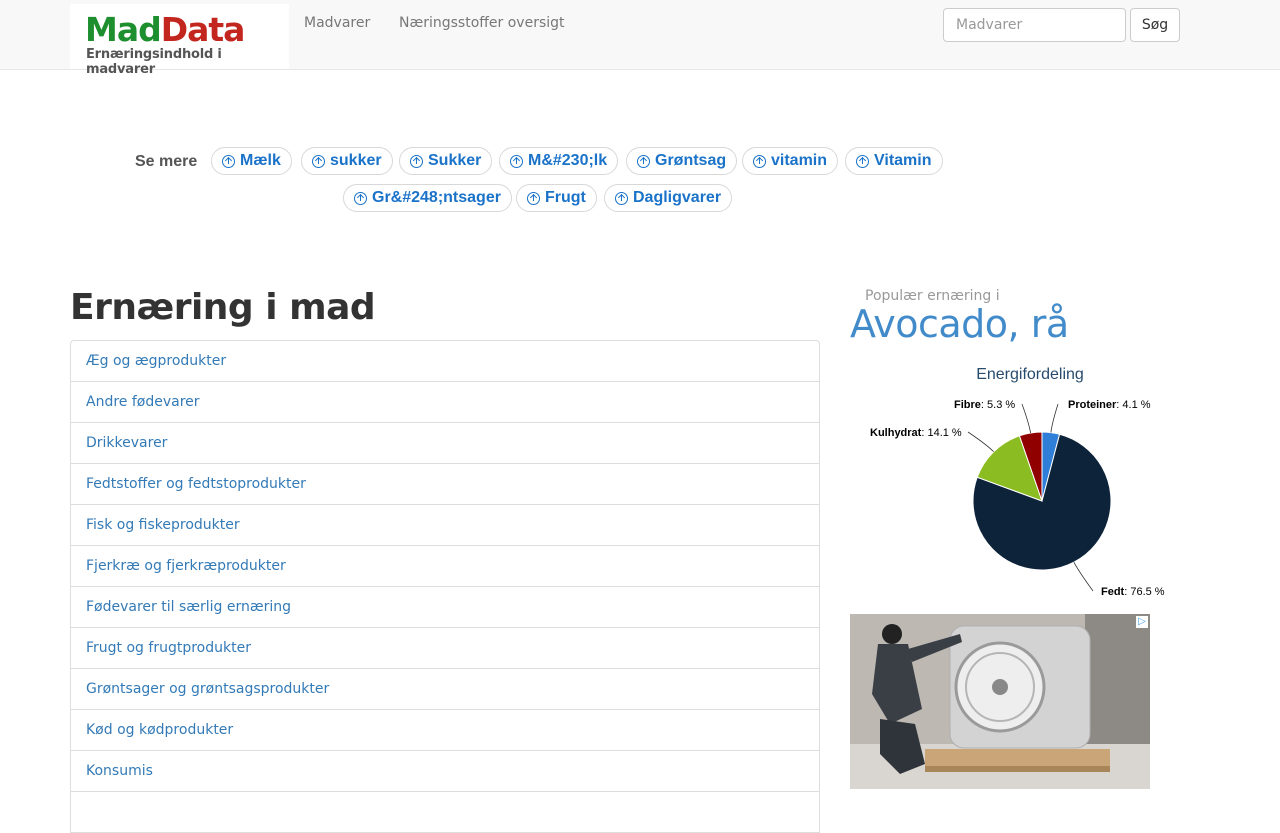 This screenshot has height=833, width=1280. Describe the element at coordinates (959, 324) in the screenshot. I see `popular-food-link: Avocado, rå` at that location.